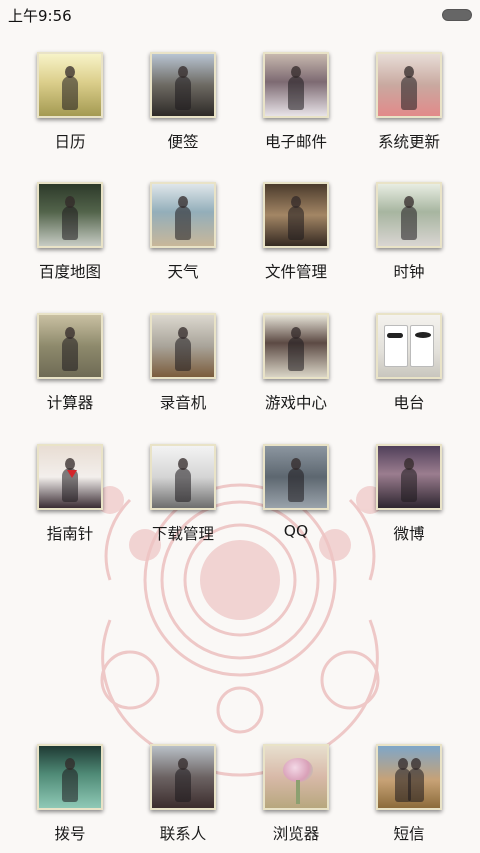 The image size is (480, 853). What do you see at coordinates (70, 346) in the screenshot?
I see `girl-in-forest-icon` at bounding box center [70, 346].